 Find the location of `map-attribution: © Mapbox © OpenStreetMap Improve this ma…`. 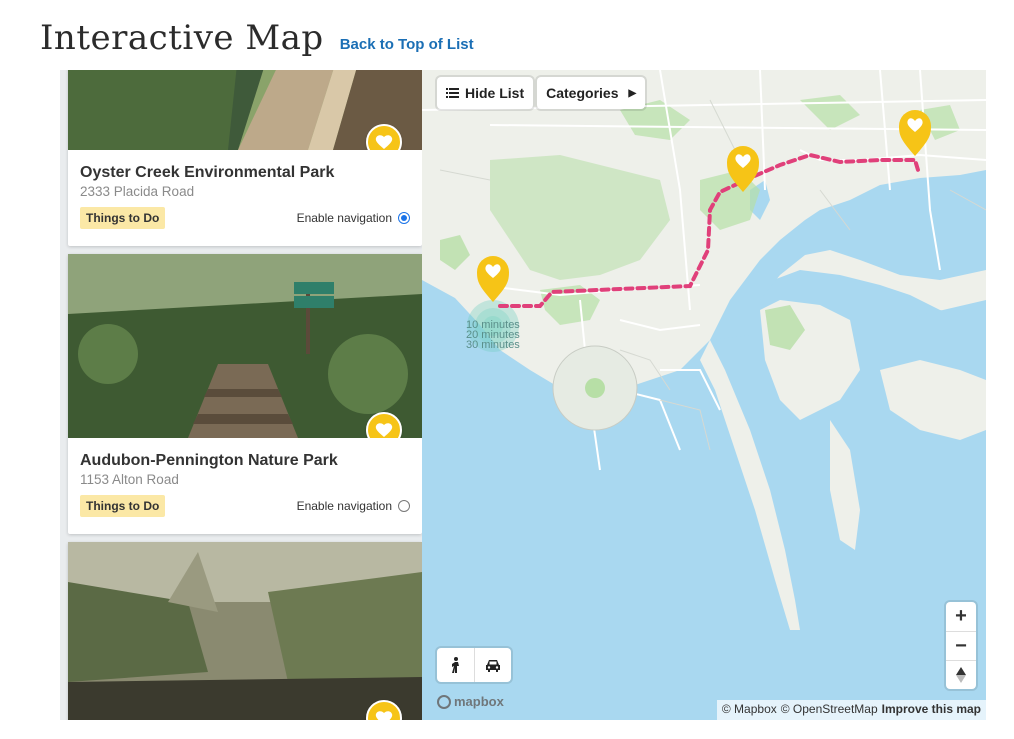

map-attribution: © Mapbox © OpenStreetMap Improve this ma… is located at coordinates (851, 710).